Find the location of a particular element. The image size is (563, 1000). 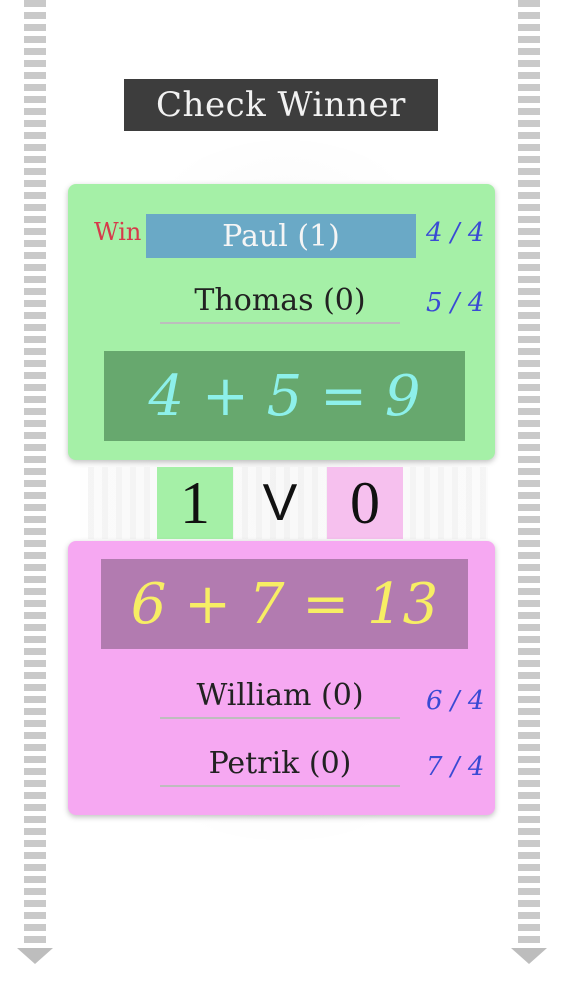

player-ratio: 5 / 4 is located at coordinates (455, 303).